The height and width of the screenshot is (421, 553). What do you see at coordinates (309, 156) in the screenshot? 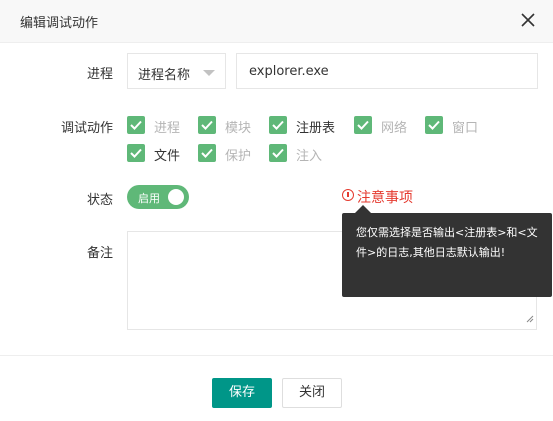
I see `checkbox-label: 注入` at bounding box center [309, 156].